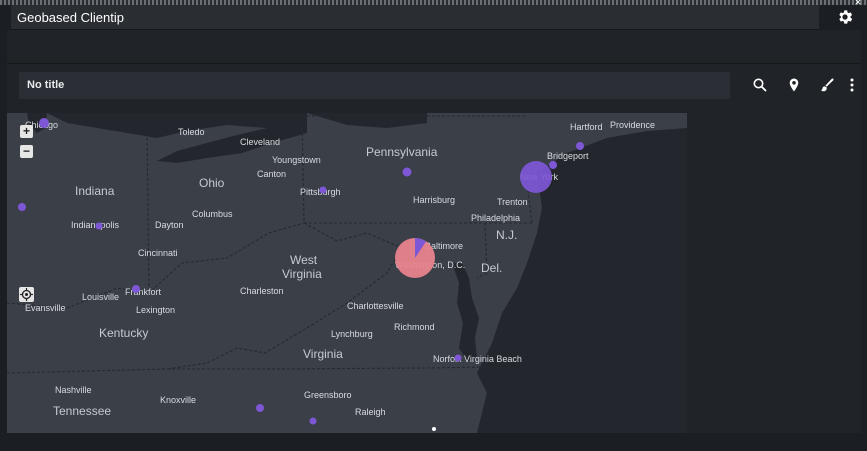  Describe the element at coordinates (260, 142) in the screenshot. I see `map-label-cleveland: Cleveland` at that location.